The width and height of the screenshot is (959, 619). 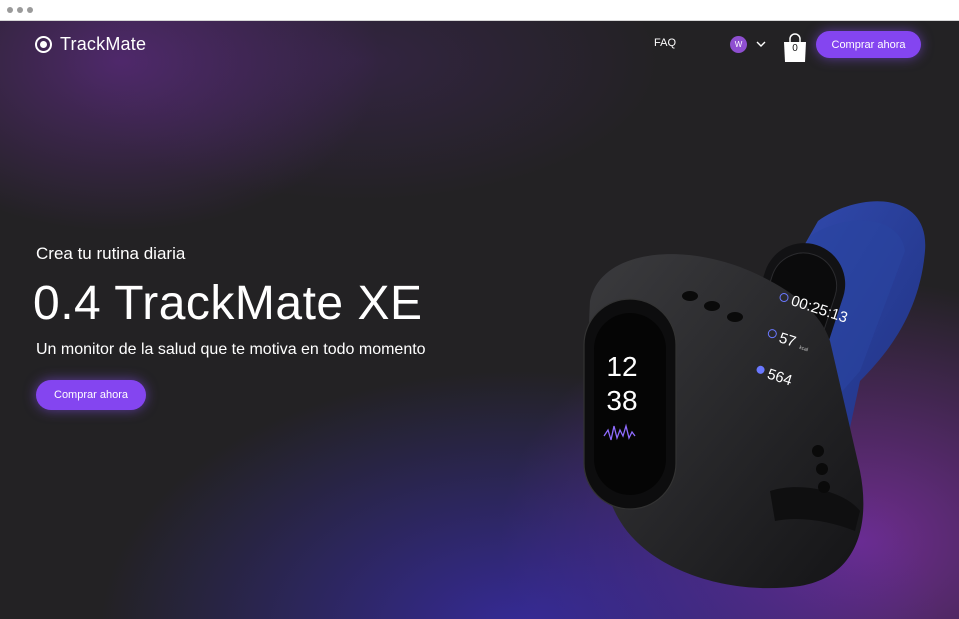 I want to click on hero-kicker: Crea tu rutina diaria, so click(x=111, y=253).